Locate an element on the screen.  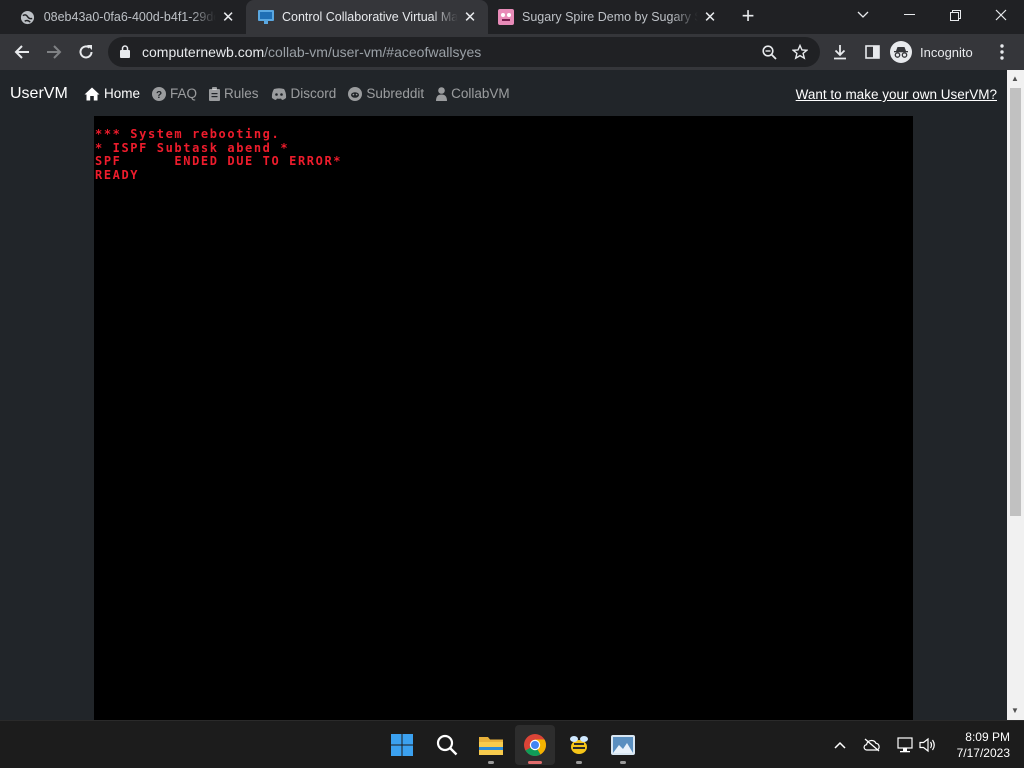
console-line: READY is located at coordinates (117, 174).